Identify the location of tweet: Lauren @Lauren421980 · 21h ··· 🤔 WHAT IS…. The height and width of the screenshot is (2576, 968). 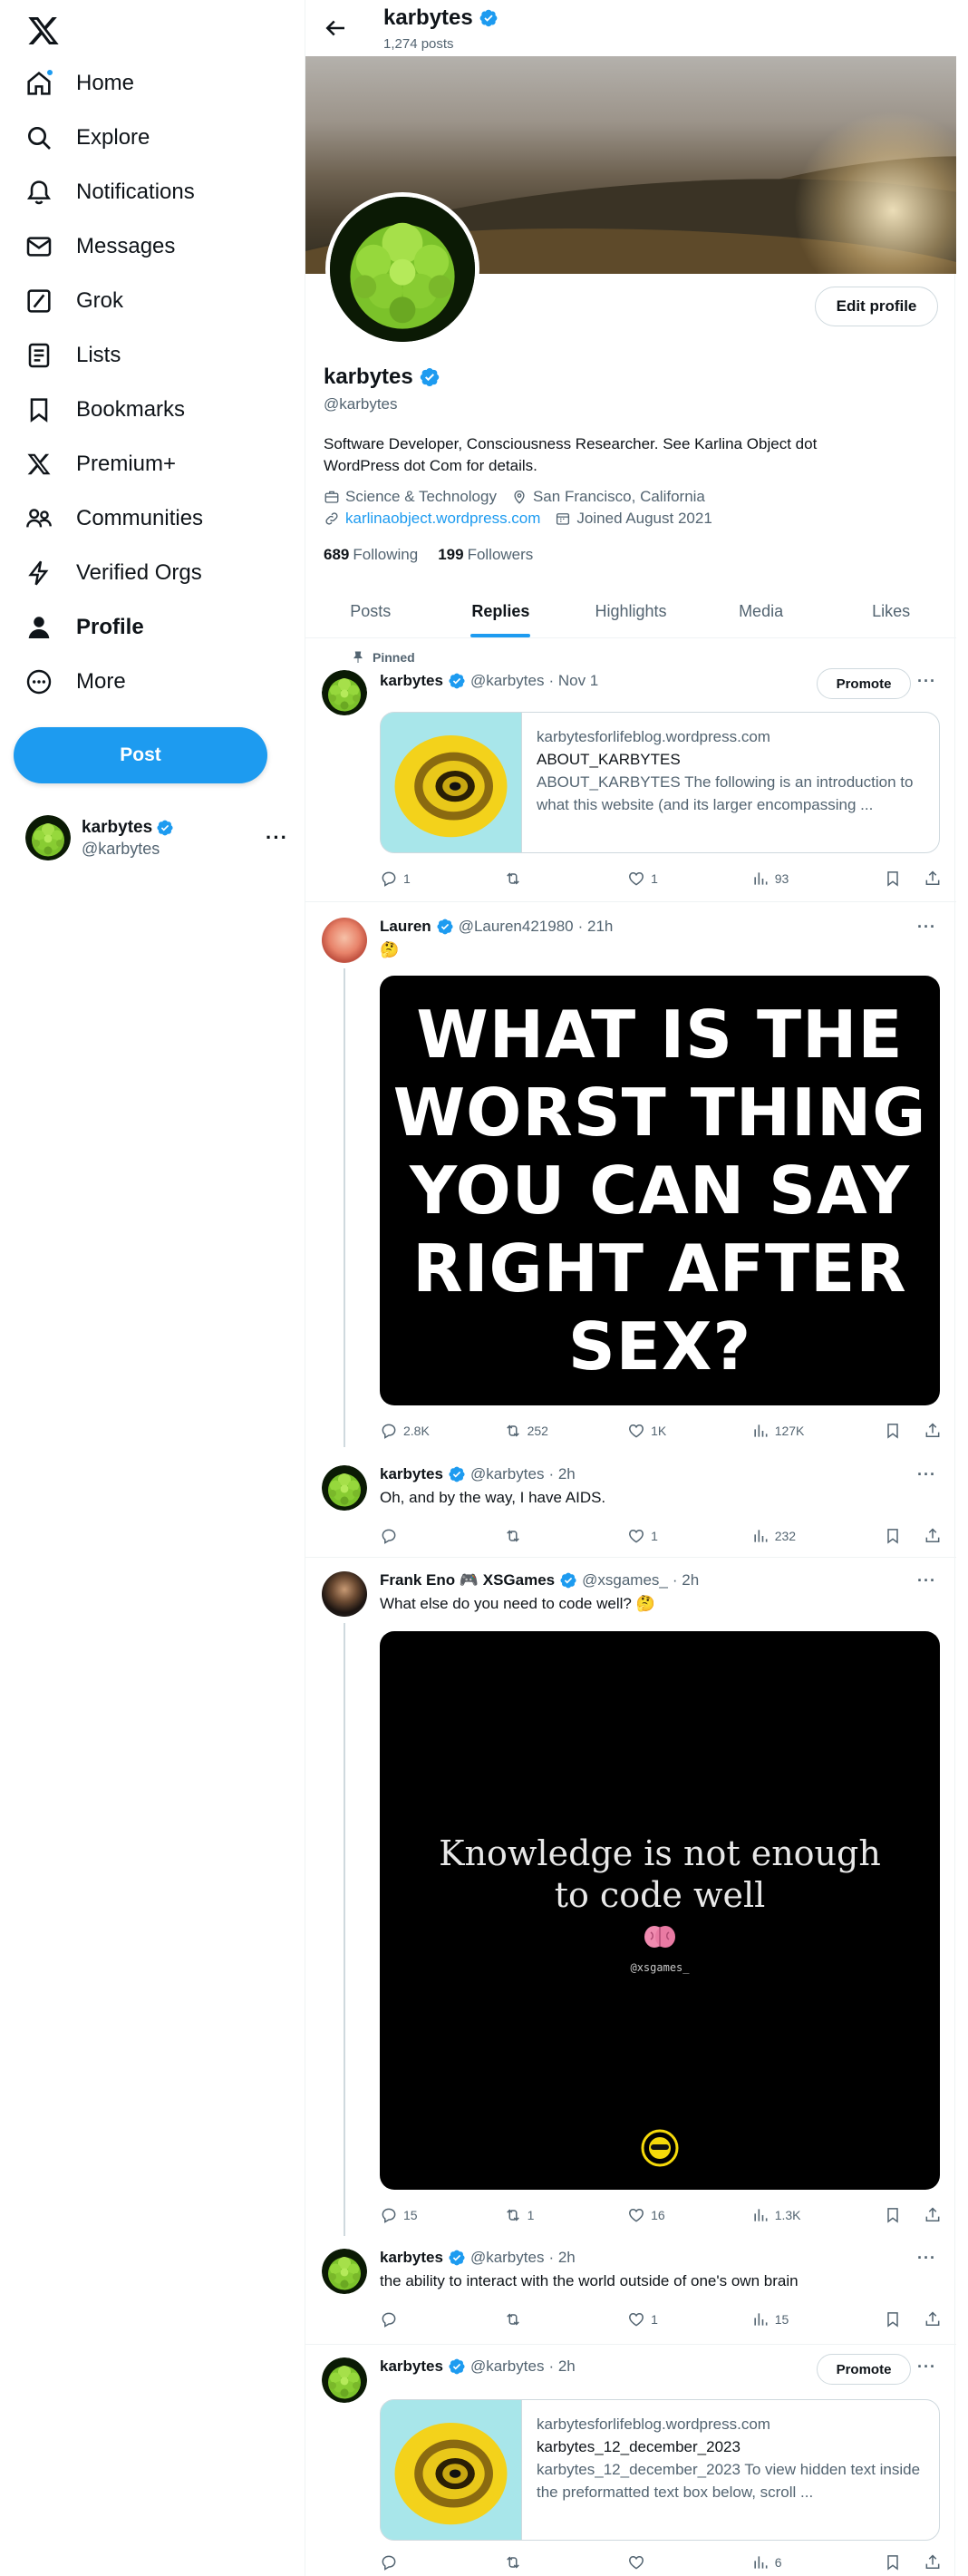
(630, 1179).